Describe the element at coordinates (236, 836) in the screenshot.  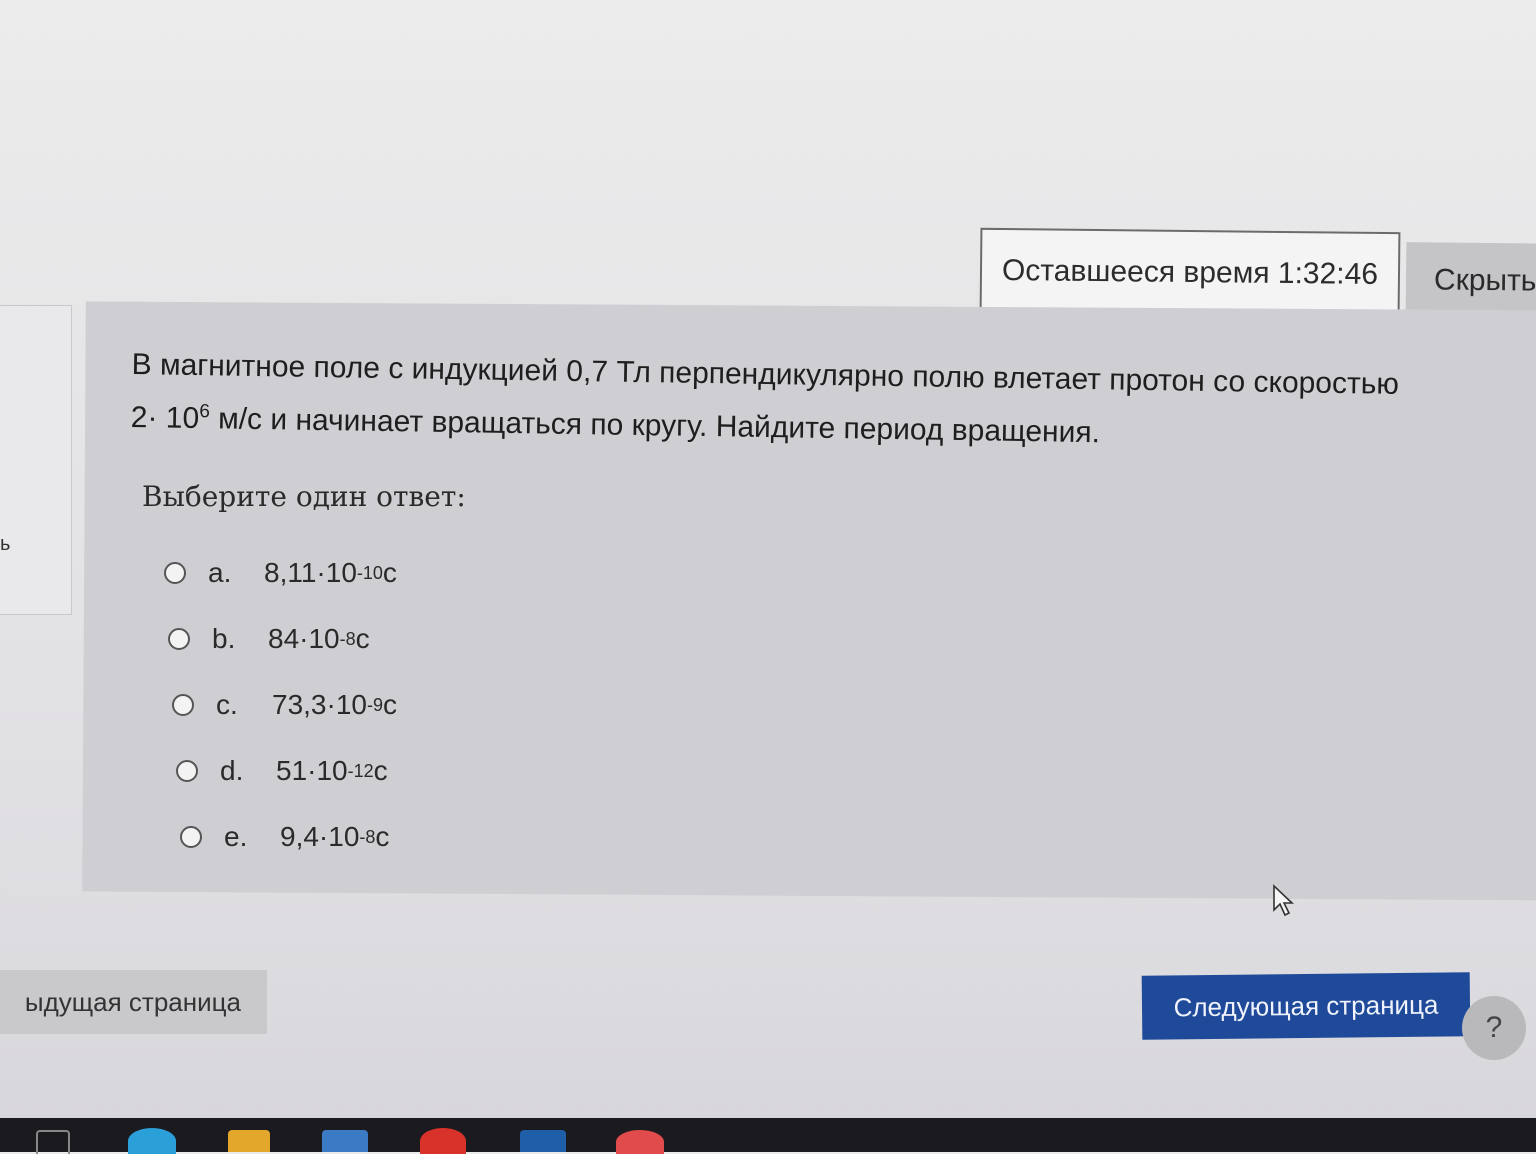
I see `answer-letter: e.` at that location.